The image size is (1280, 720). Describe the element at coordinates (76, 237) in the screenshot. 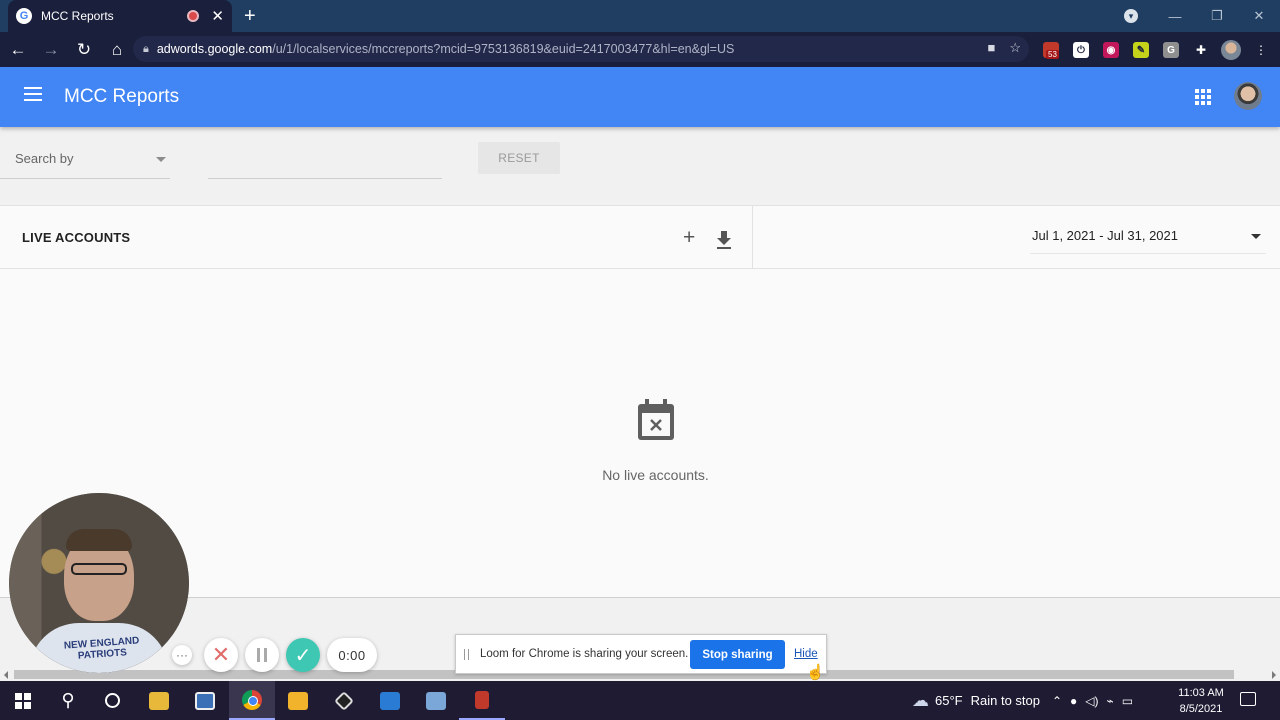

I see `card-title: LIVE ACCOUNTS` at that location.